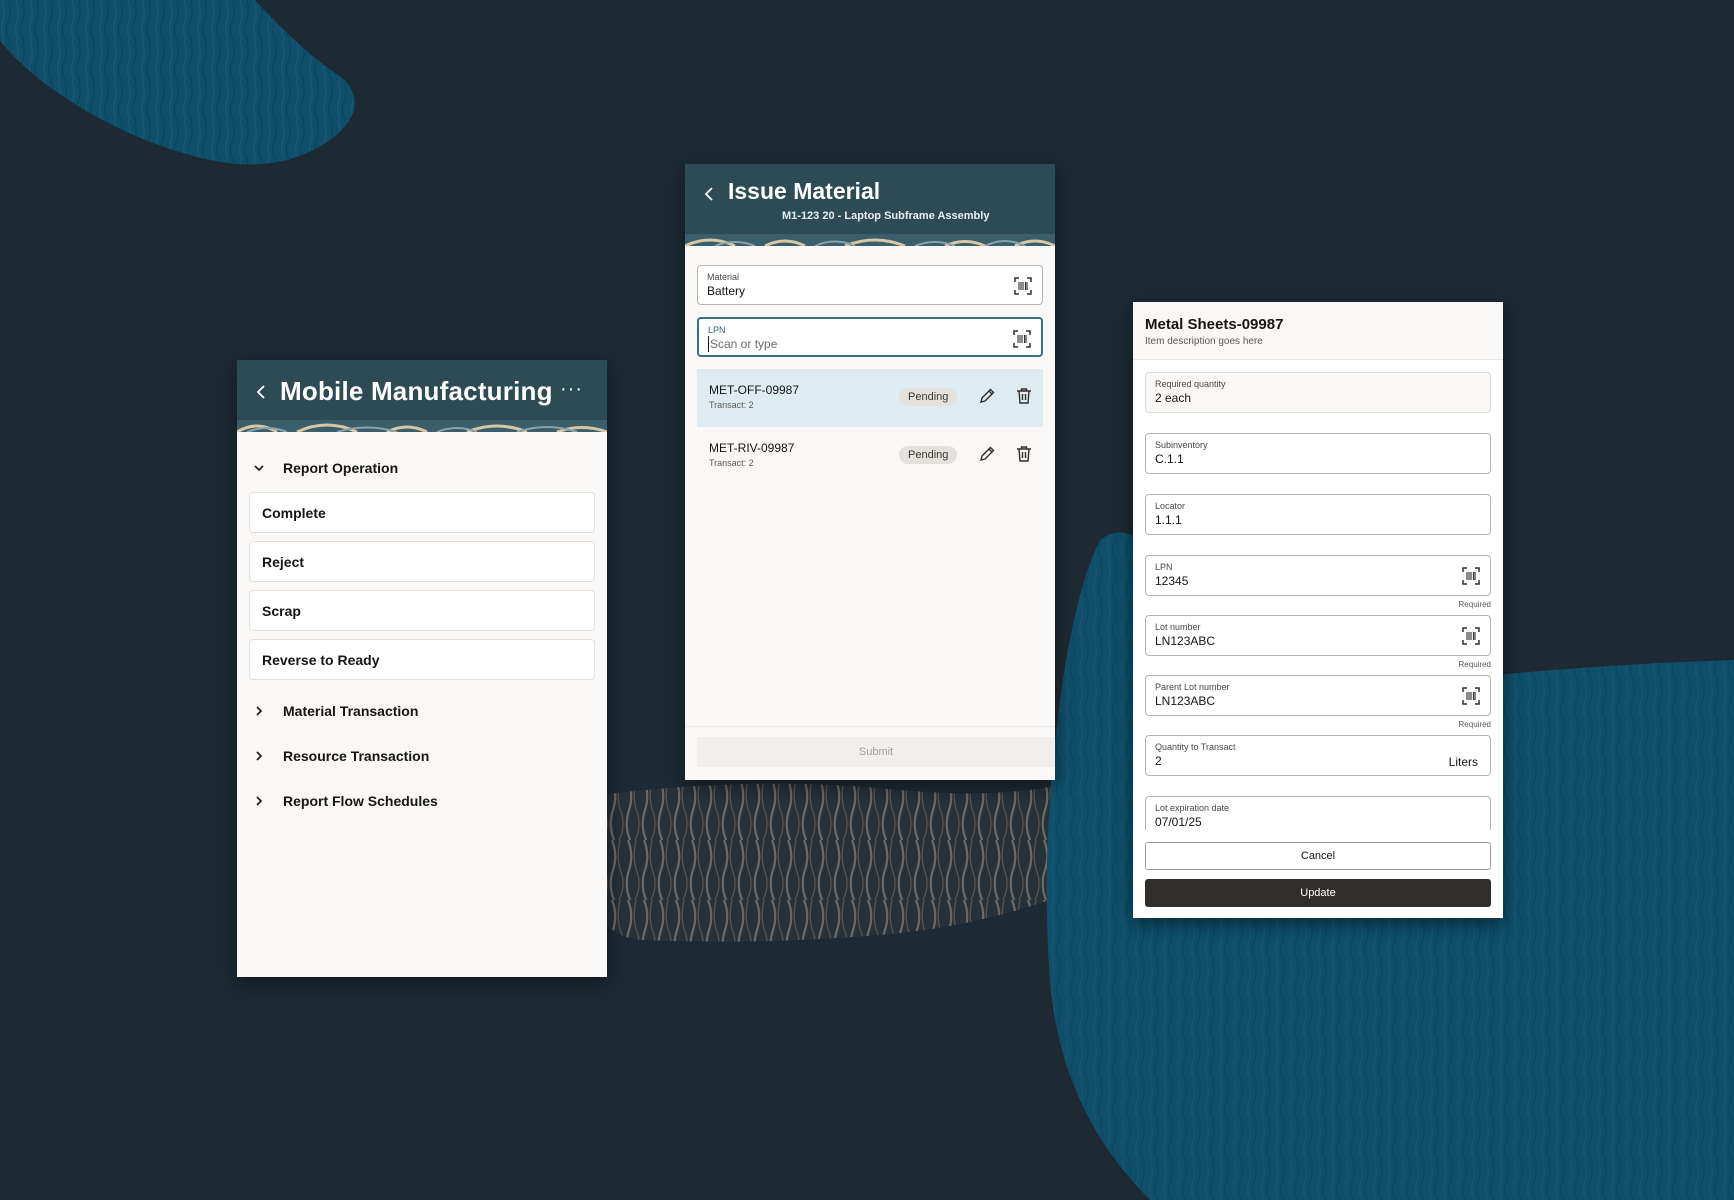 The width and height of the screenshot is (1734, 1200). What do you see at coordinates (1318, 575) in the screenshot?
I see `lpn-field: LPN 12345` at bounding box center [1318, 575].